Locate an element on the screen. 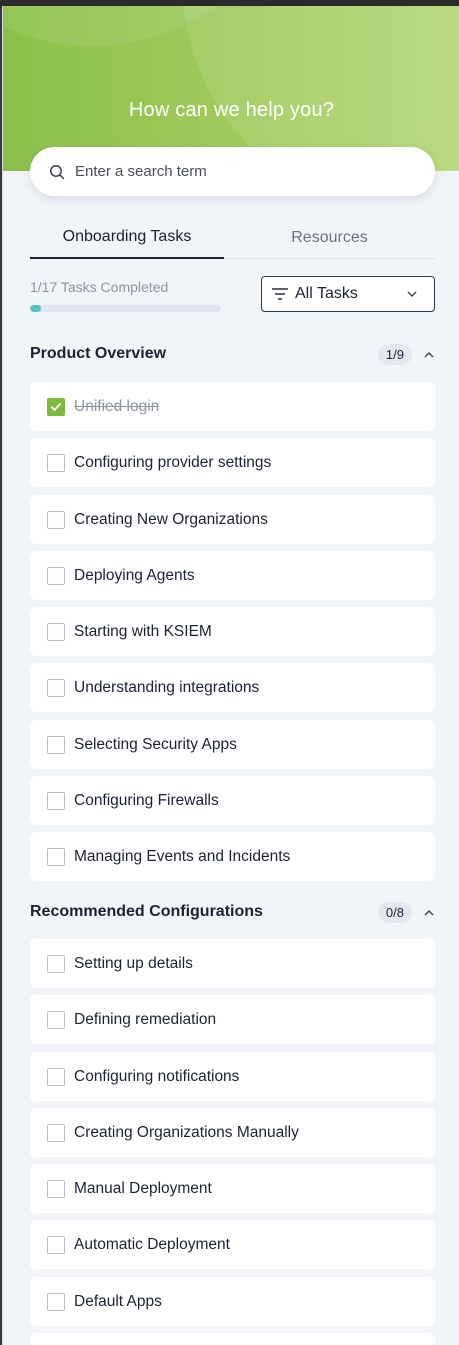  task-item: Manual Deployment is located at coordinates (232, 1188).